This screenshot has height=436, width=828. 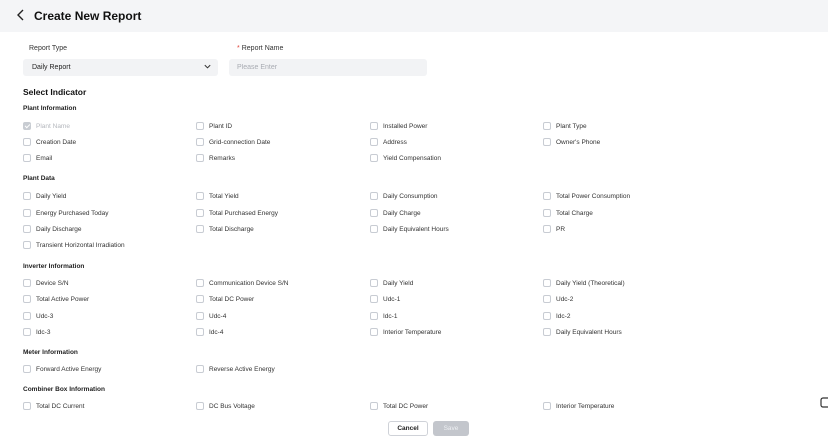 What do you see at coordinates (43, 332) in the screenshot?
I see `checkbox-label: Idc-3` at bounding box center [43, 332].